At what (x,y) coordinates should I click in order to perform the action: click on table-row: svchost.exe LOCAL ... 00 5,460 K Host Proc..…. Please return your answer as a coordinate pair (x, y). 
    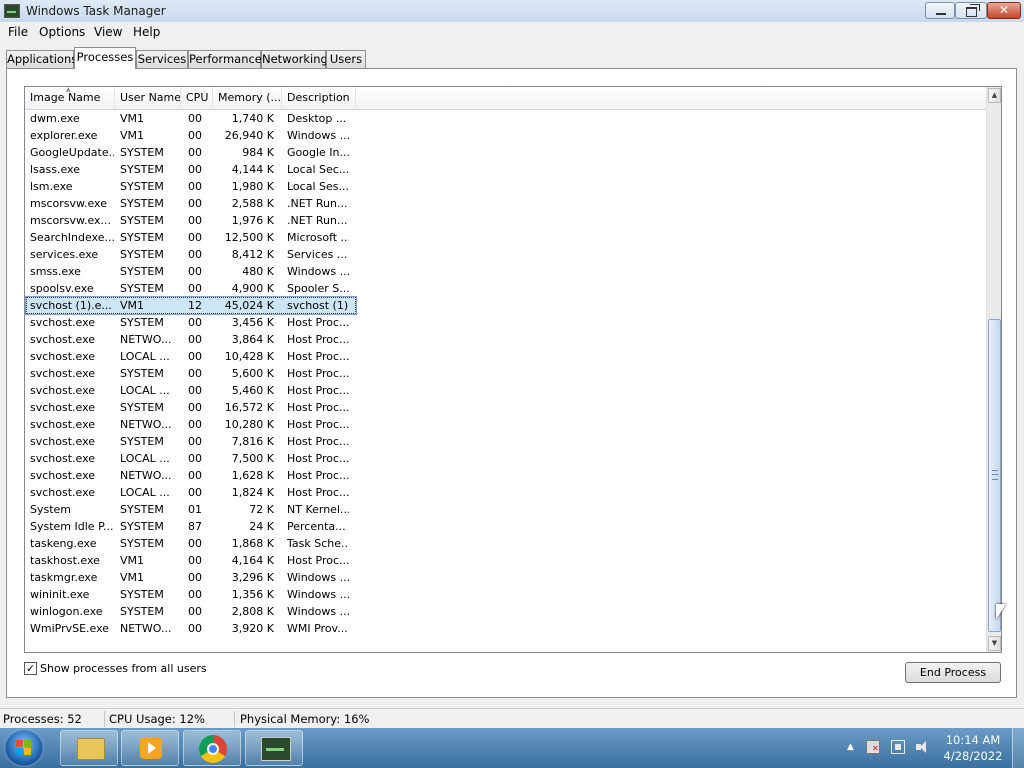
    Looking at the image, I should click on (505, 390).